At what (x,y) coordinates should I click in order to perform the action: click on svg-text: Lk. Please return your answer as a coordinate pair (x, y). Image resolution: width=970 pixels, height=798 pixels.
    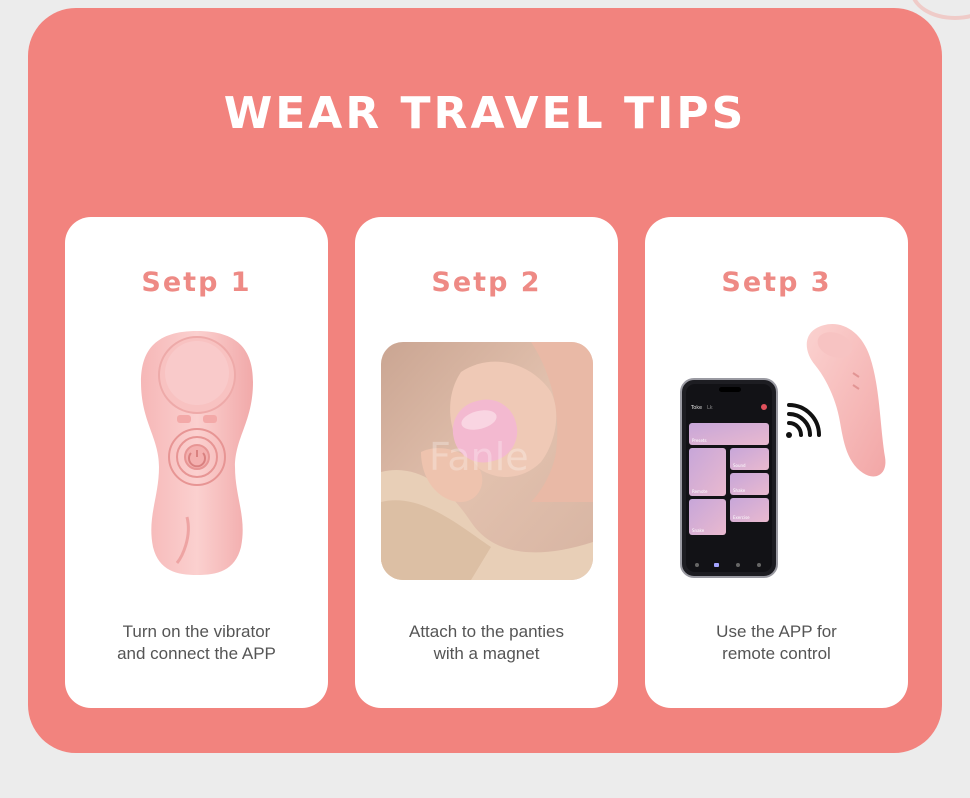
    Looking at the image, I should click on (710, 408).